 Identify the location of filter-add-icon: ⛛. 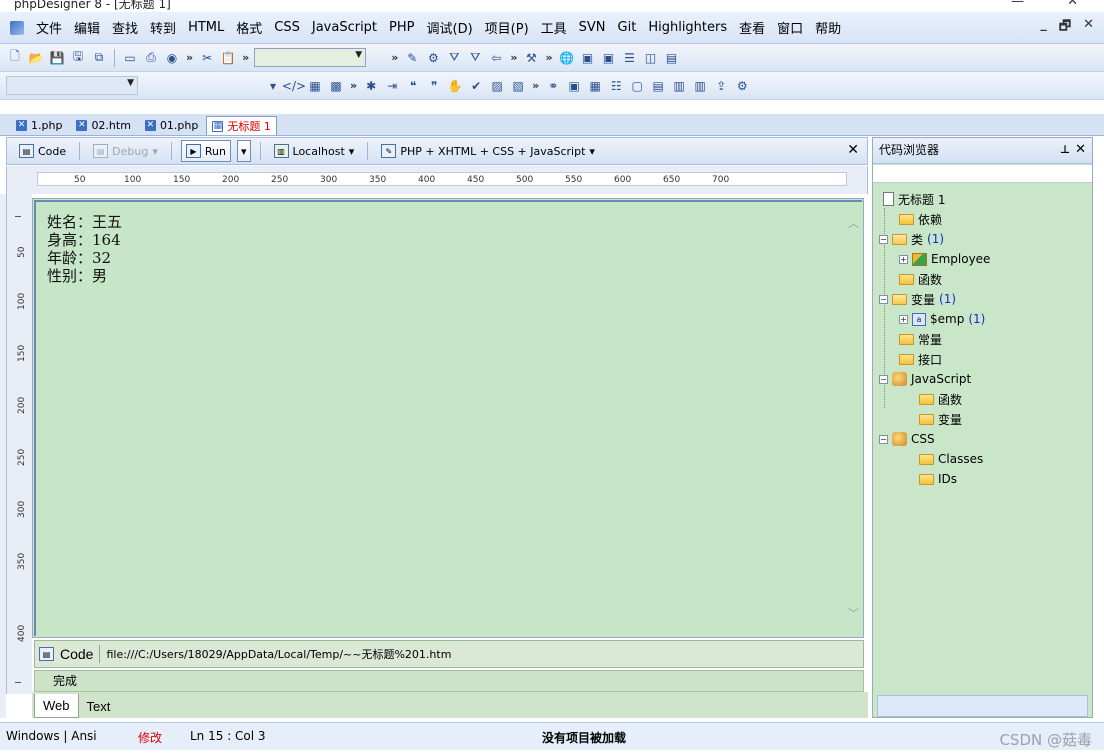
(475, 58).